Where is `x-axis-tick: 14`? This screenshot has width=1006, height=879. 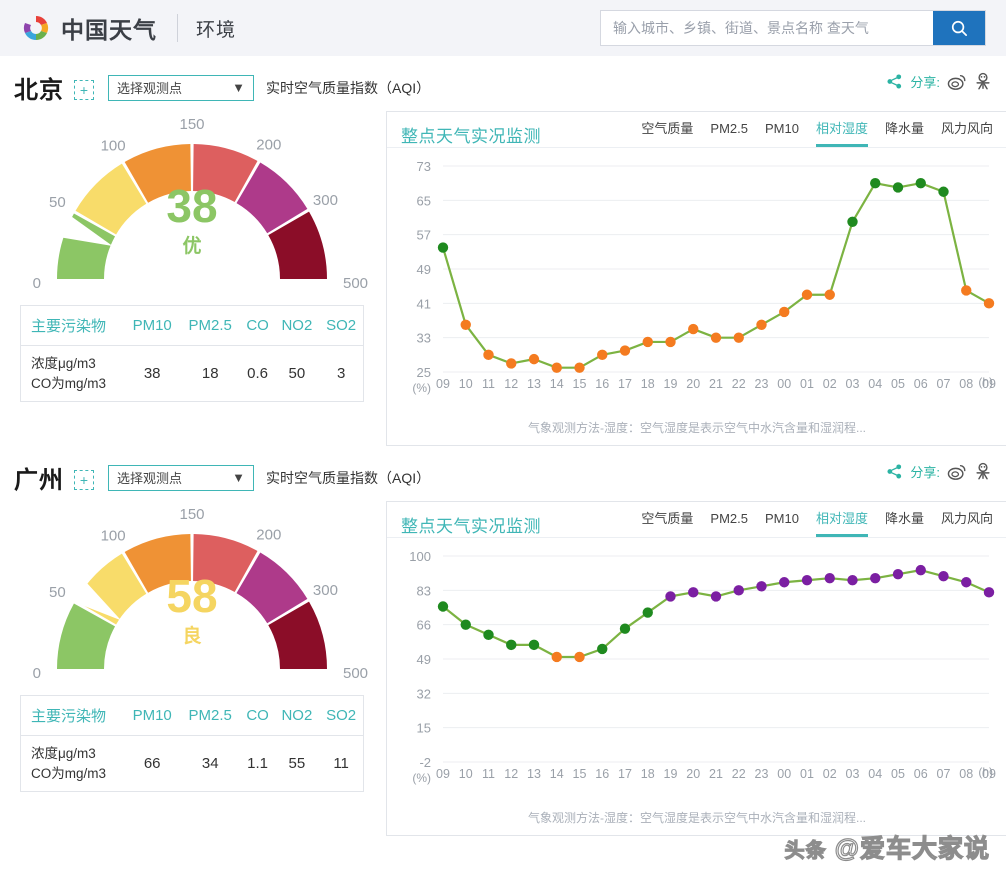 x-axis-tick: 14 is located at coordinates (557, 384).